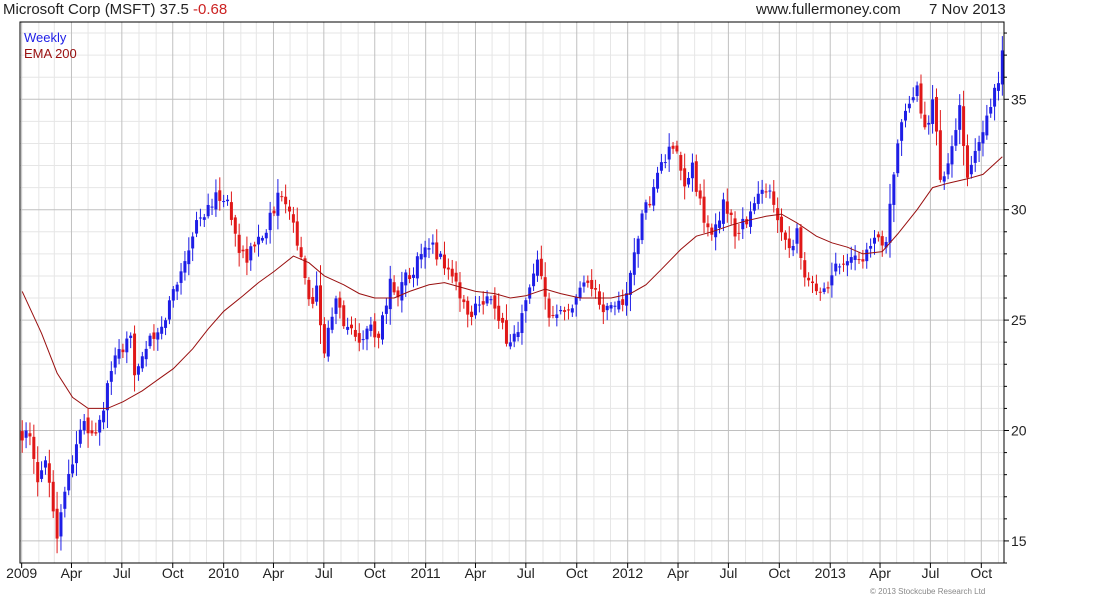 The image size is (1100, 600). What do you see at coordinates (50, 45) in the screenshot?
I see `legend: WeeklyEMA 200` at bounding box center [50, 45].